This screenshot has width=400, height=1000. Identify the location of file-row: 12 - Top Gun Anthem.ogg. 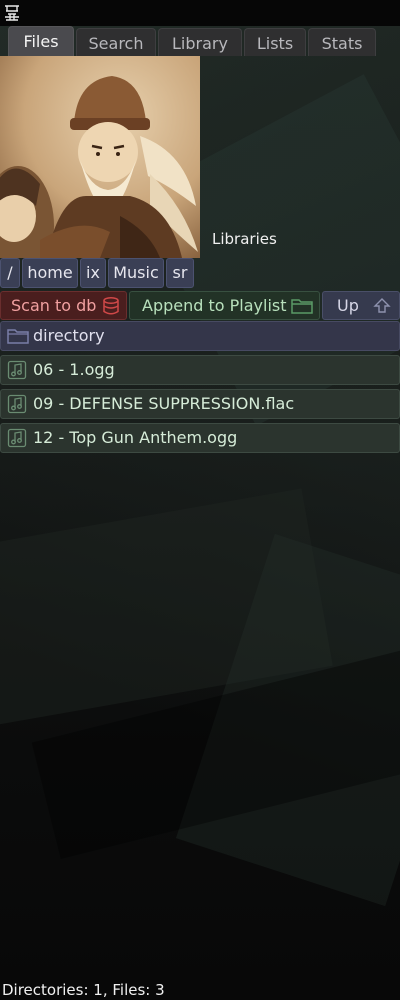
(200, 438).